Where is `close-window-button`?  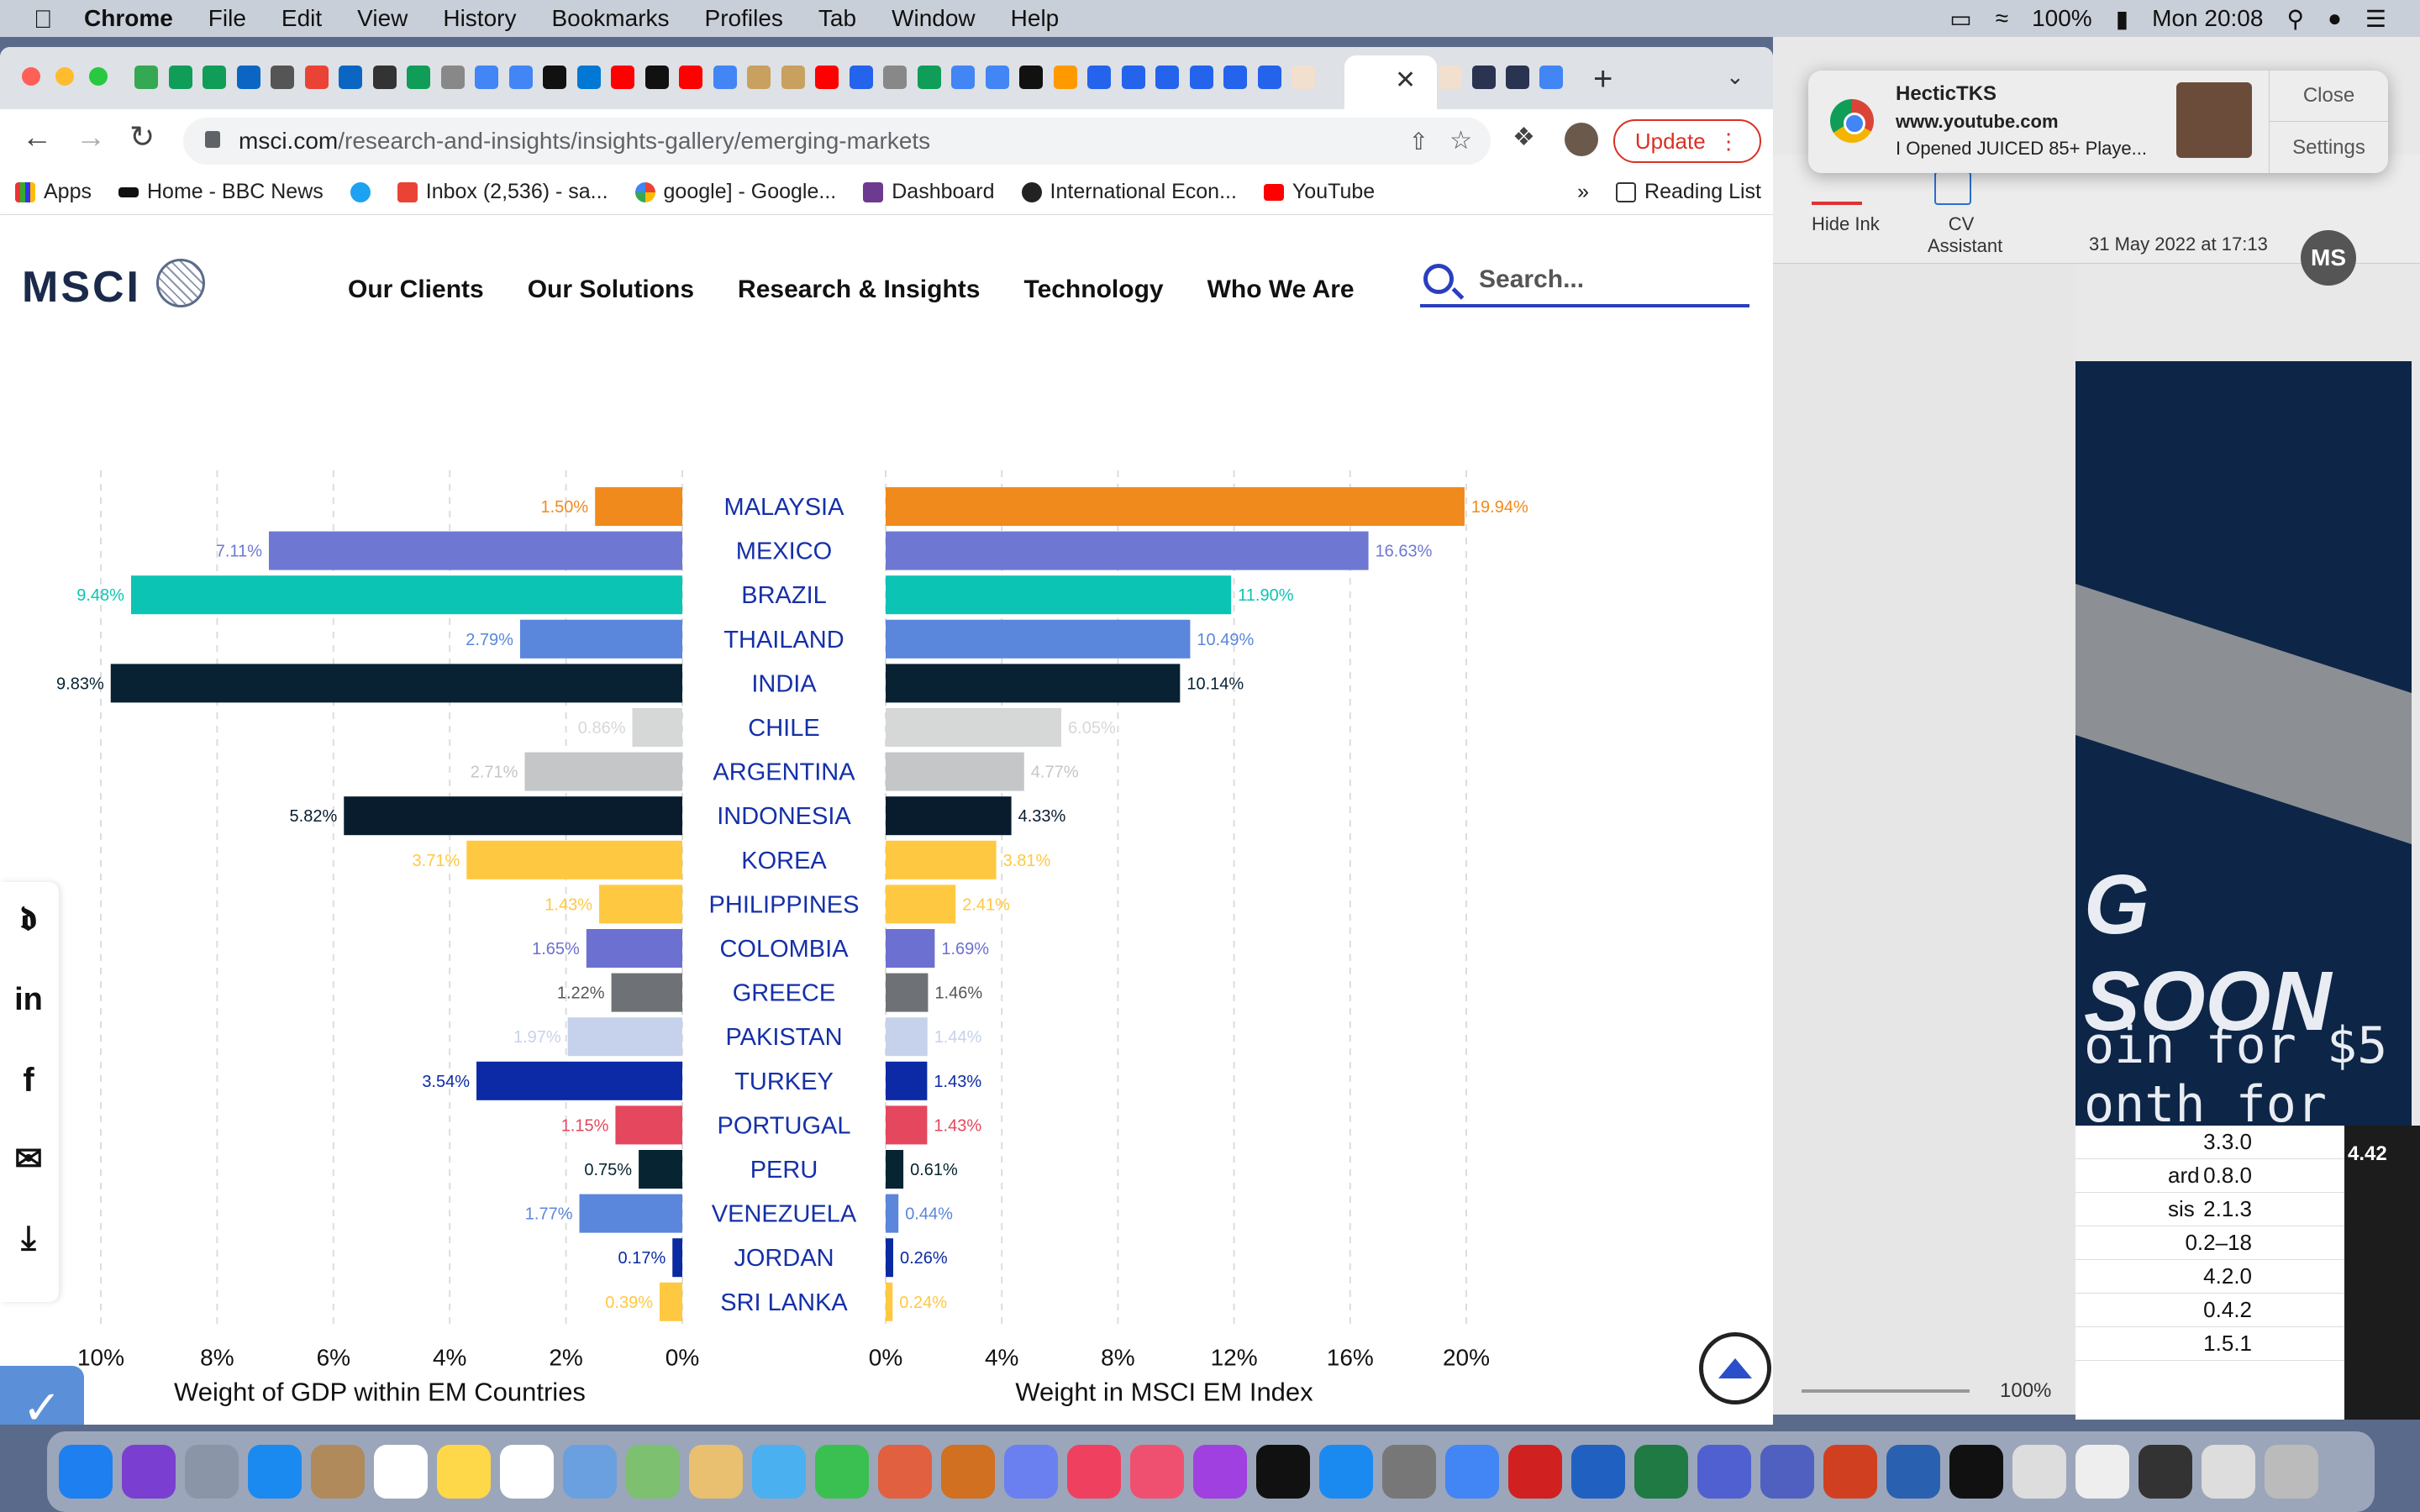 close-window-button is located at coordinates (31, 76).